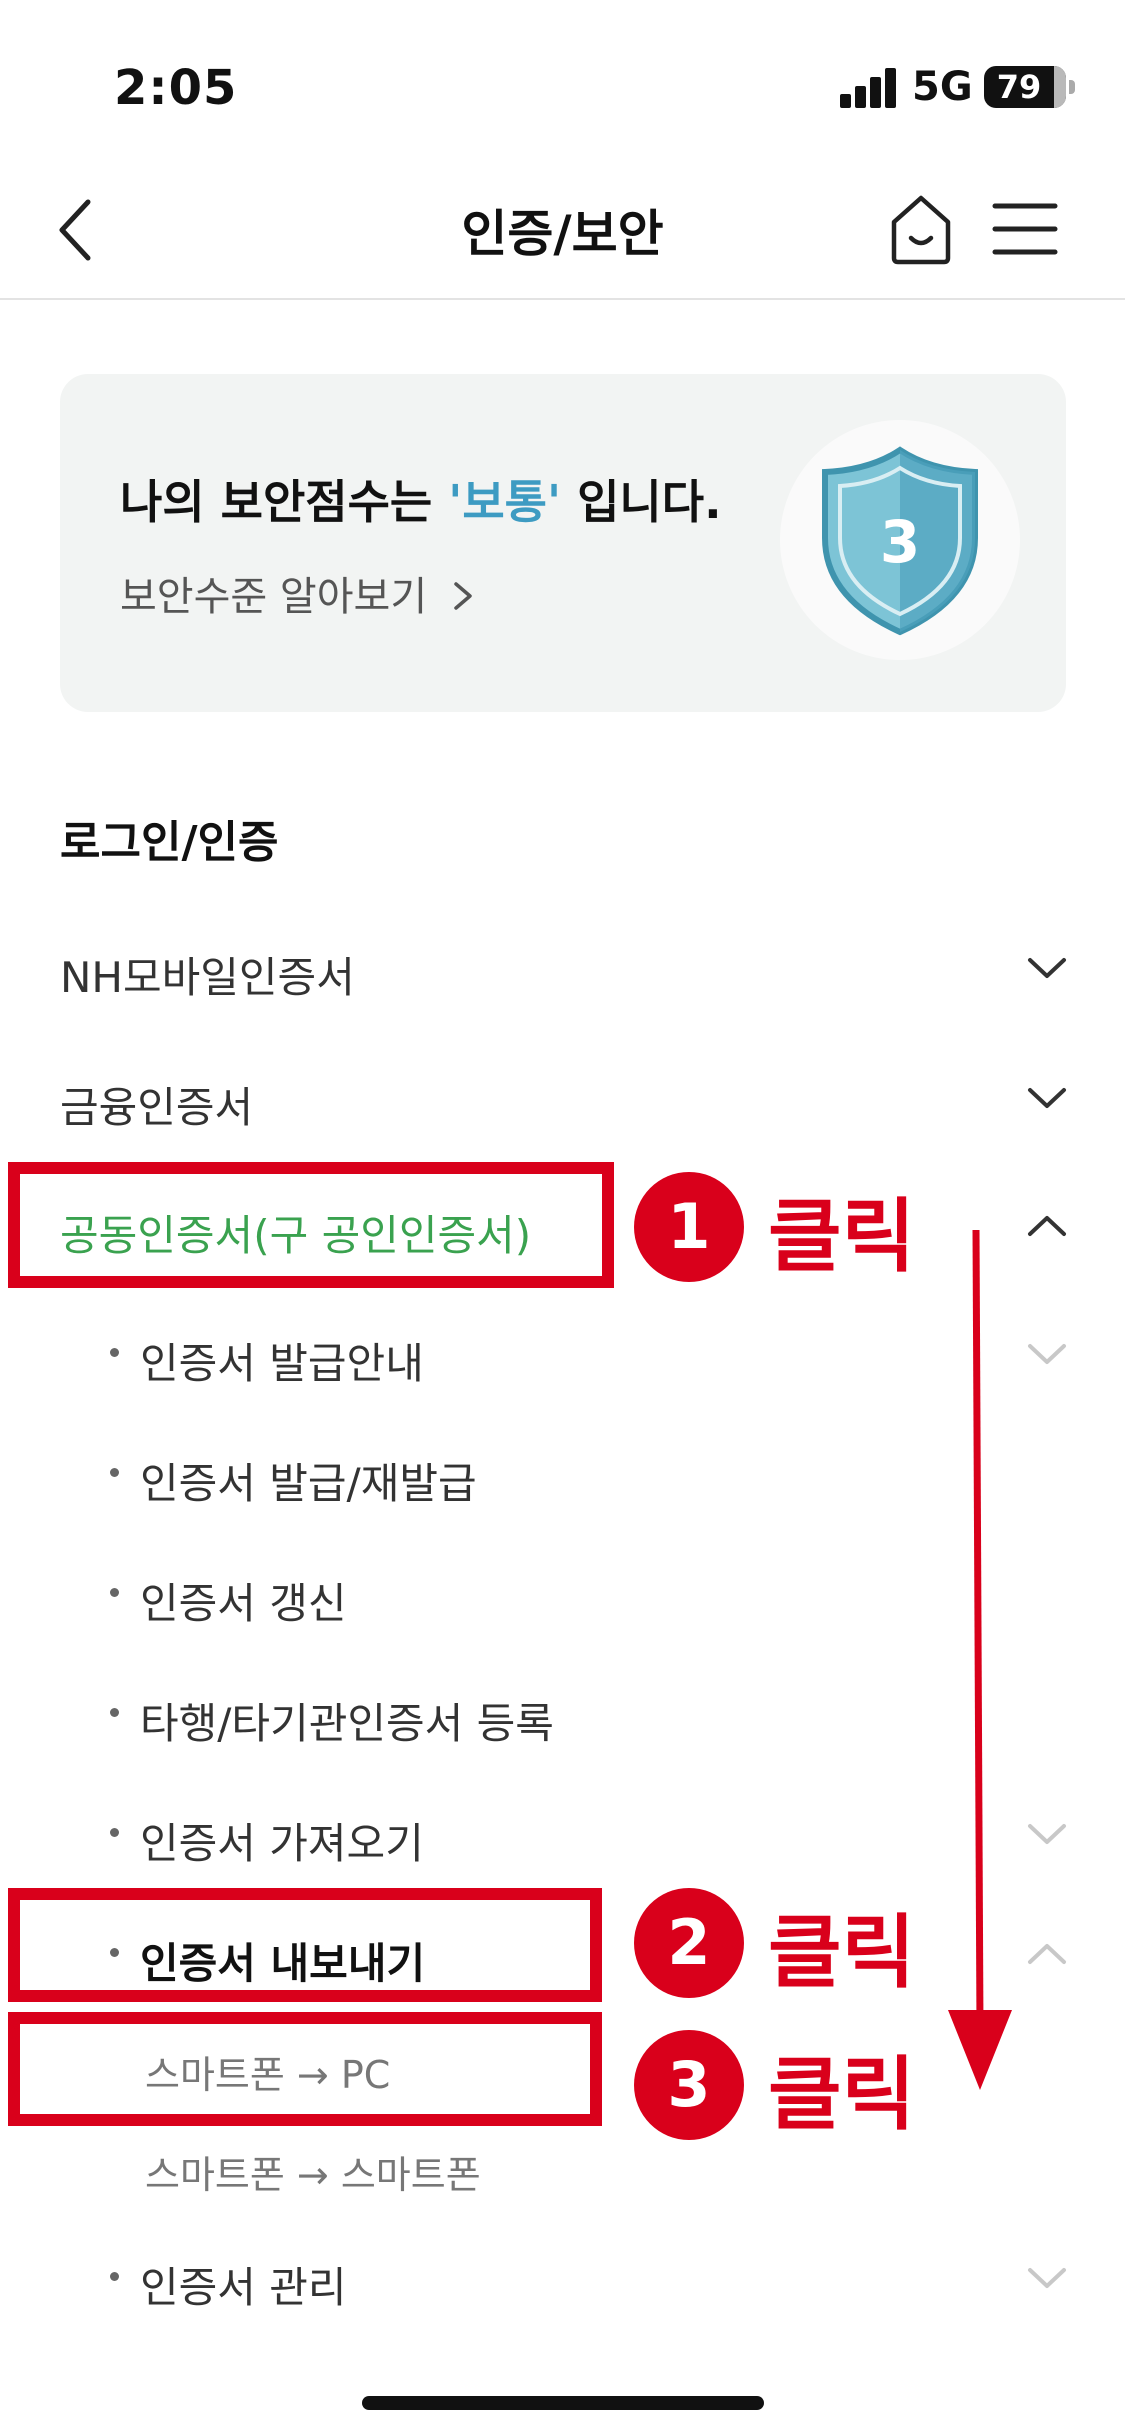 This screenshot has height=2436, width=1125. I want to click on submenu-item-manage: 인증서 관리, so click(562, 2277).